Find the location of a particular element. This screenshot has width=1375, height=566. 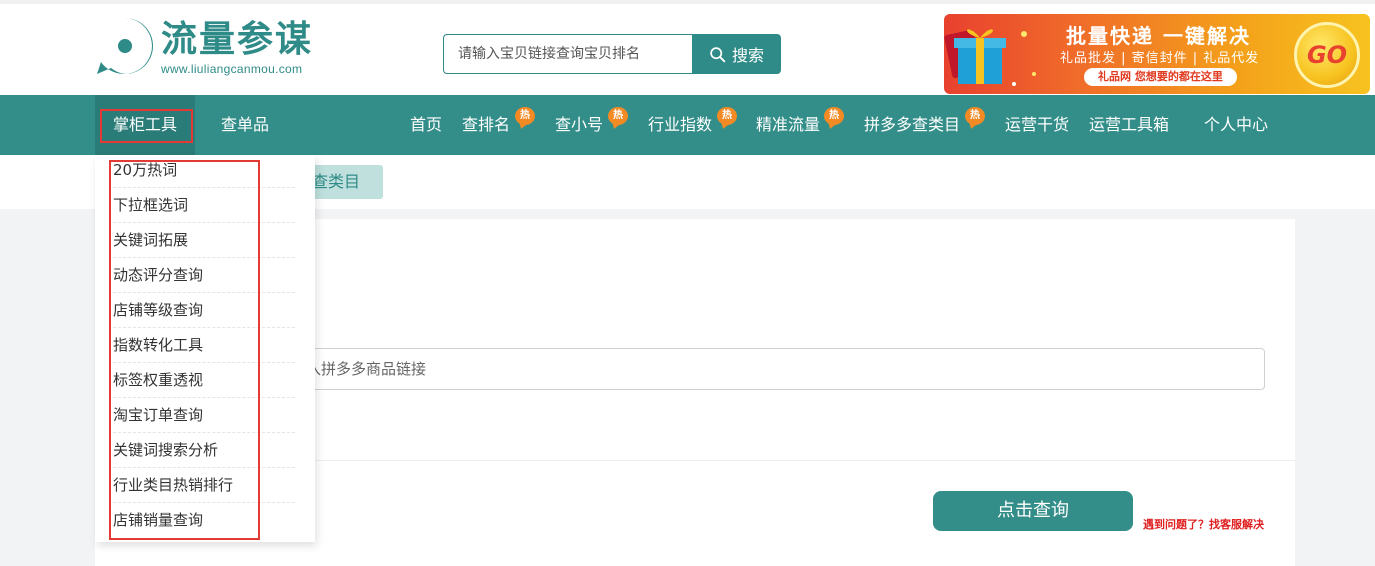

search-button: 搜索 is located at coordinates (736, 54).